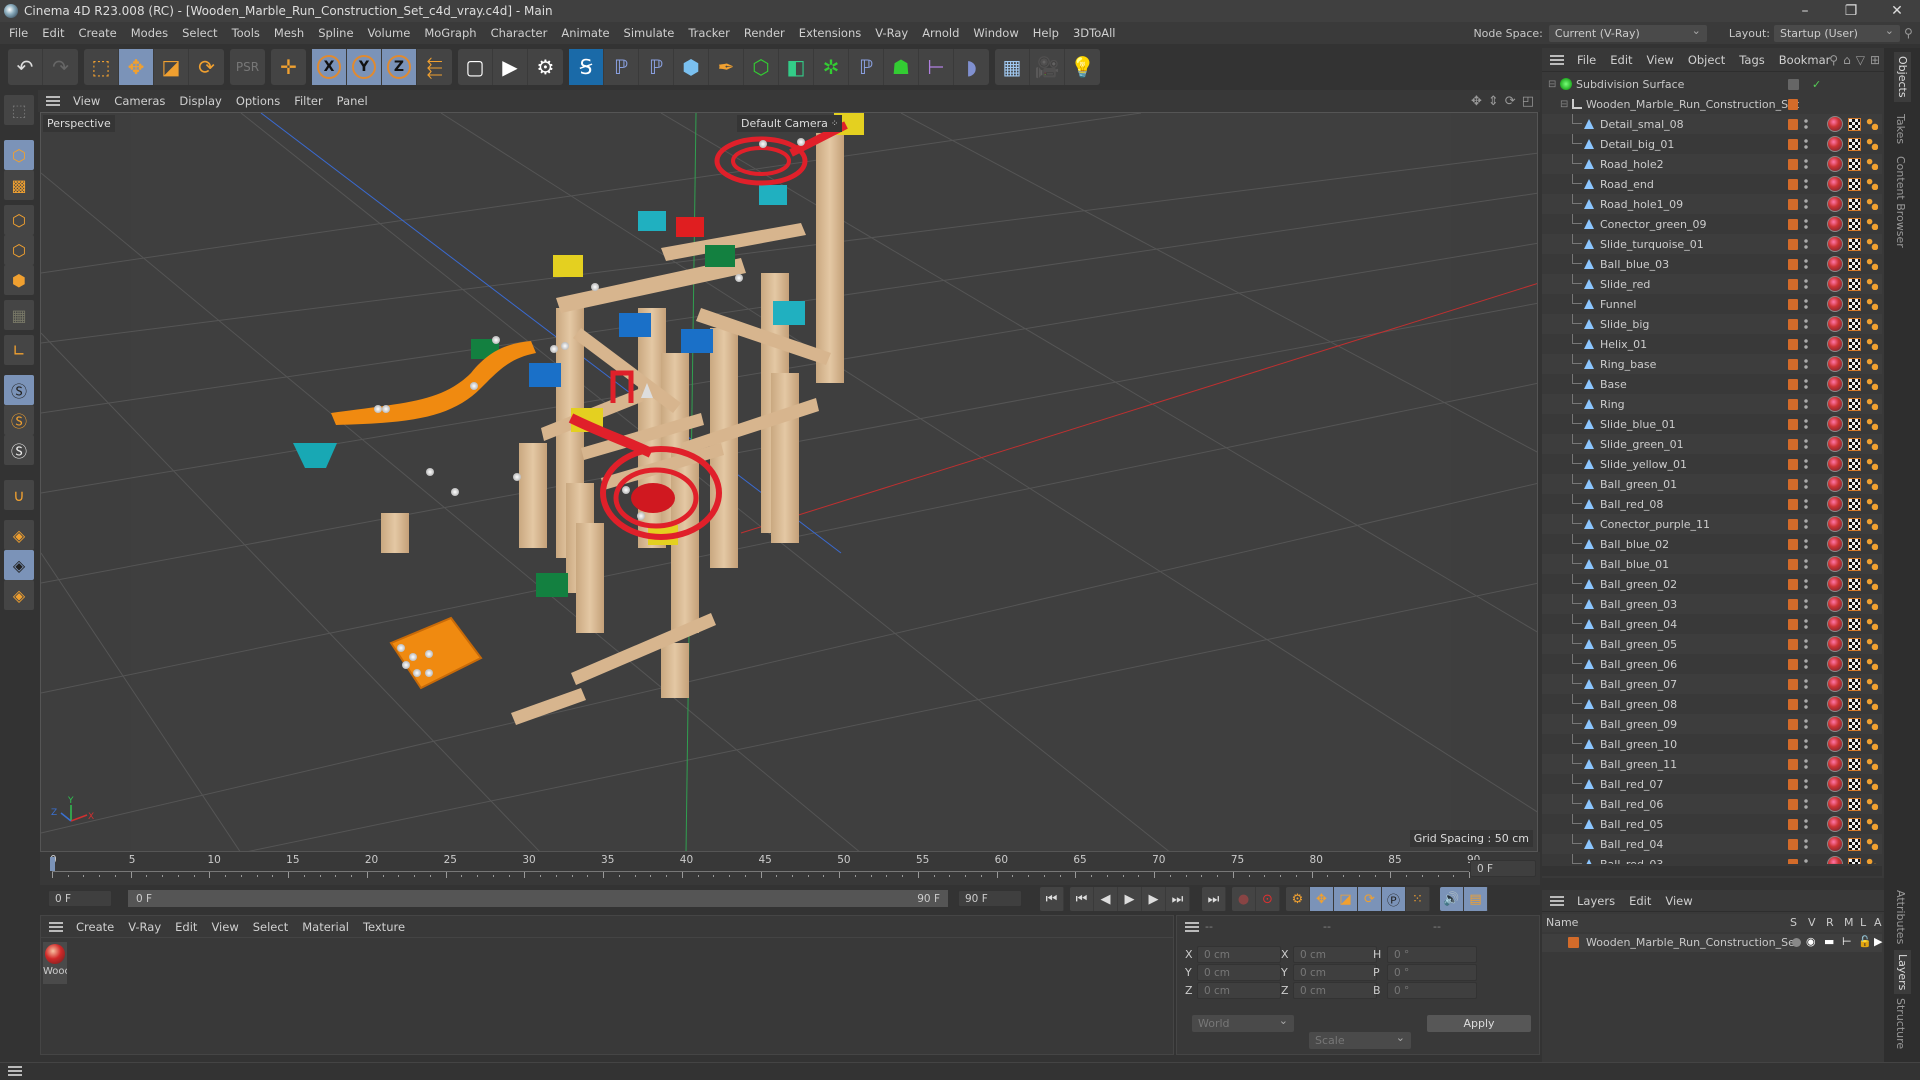 The height and width of the screenshot is (1080, 1920). I want to click on material-menu-edit: Edit, so click(186, 927).